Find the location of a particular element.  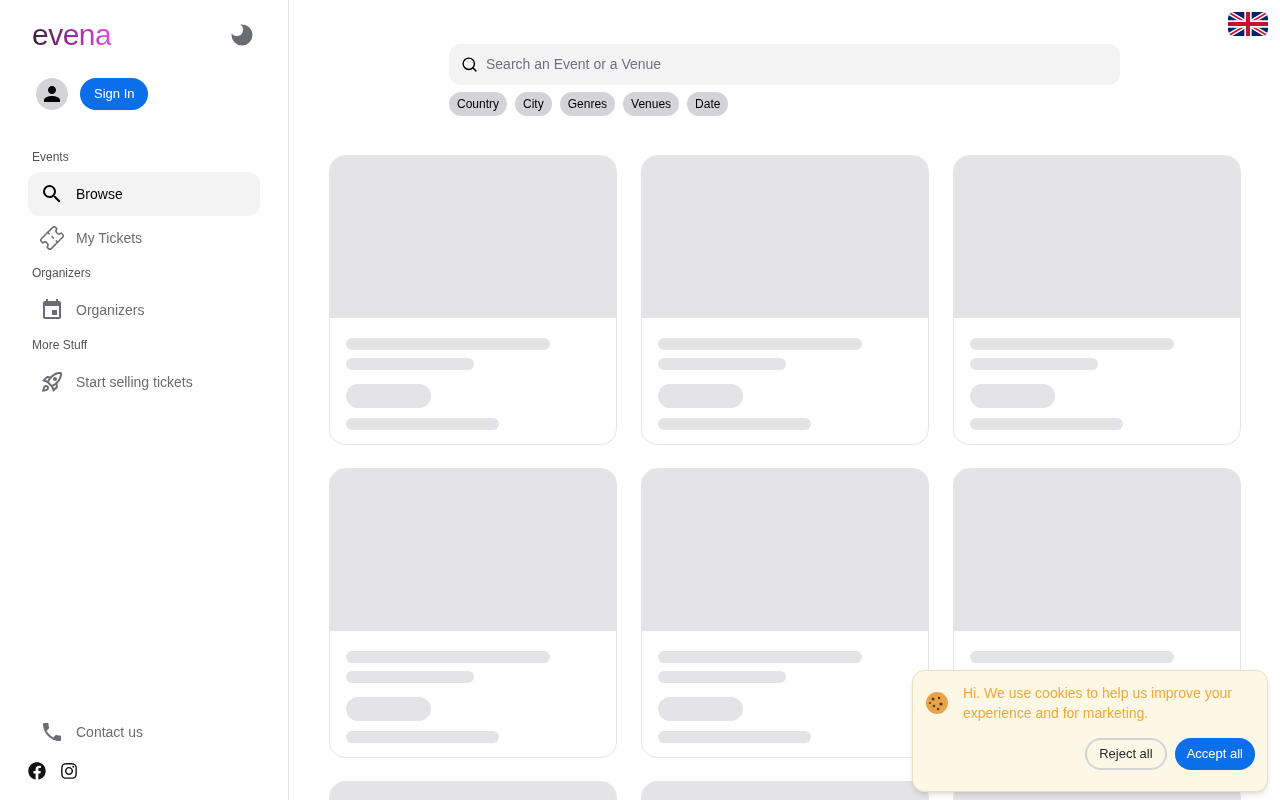

filter-chip: Genres is located at coordinates (587, 104).